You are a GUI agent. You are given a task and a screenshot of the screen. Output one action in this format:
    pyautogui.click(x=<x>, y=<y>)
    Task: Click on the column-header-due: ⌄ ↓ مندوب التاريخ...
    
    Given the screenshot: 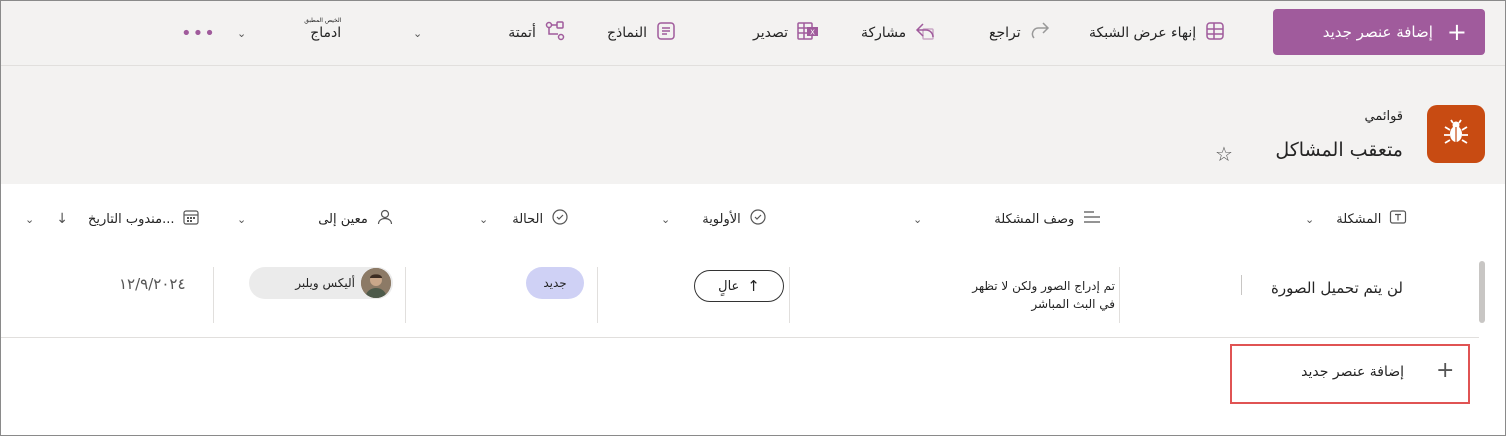 What is the action you would take?
    pyautogui.click(x=112, y=219)
    